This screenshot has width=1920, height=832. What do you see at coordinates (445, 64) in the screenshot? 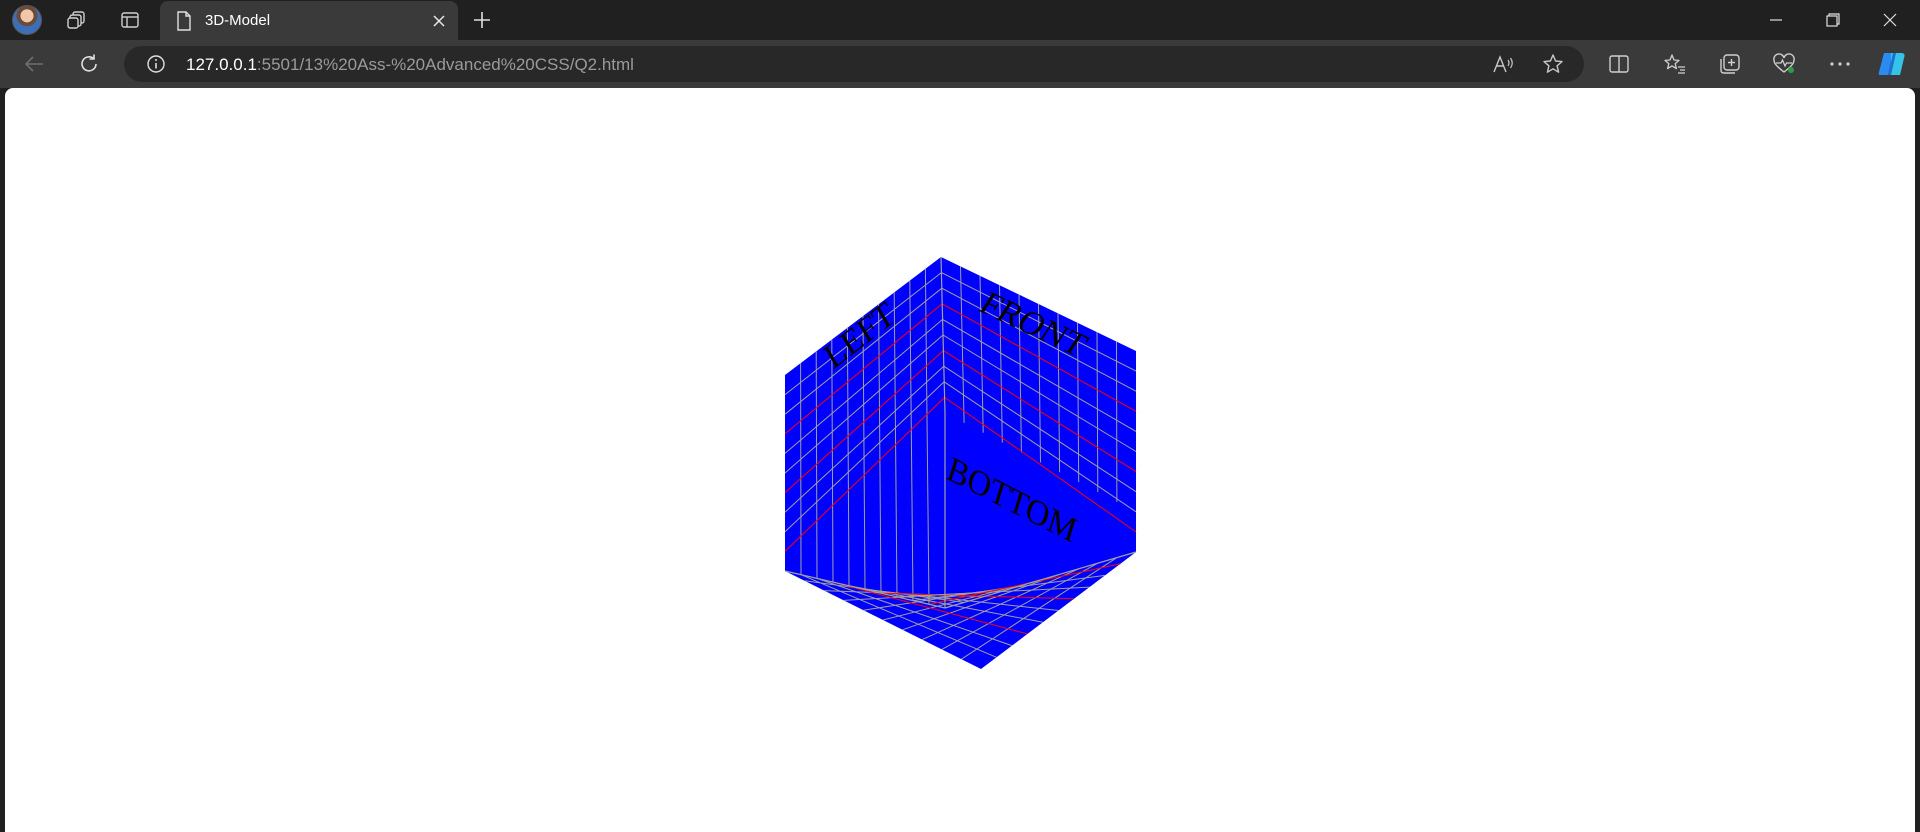
I see `url-path: :5501/13%20Ass-%20Advanced%20CSS/Q2.html` at bounding box center [445, 64].